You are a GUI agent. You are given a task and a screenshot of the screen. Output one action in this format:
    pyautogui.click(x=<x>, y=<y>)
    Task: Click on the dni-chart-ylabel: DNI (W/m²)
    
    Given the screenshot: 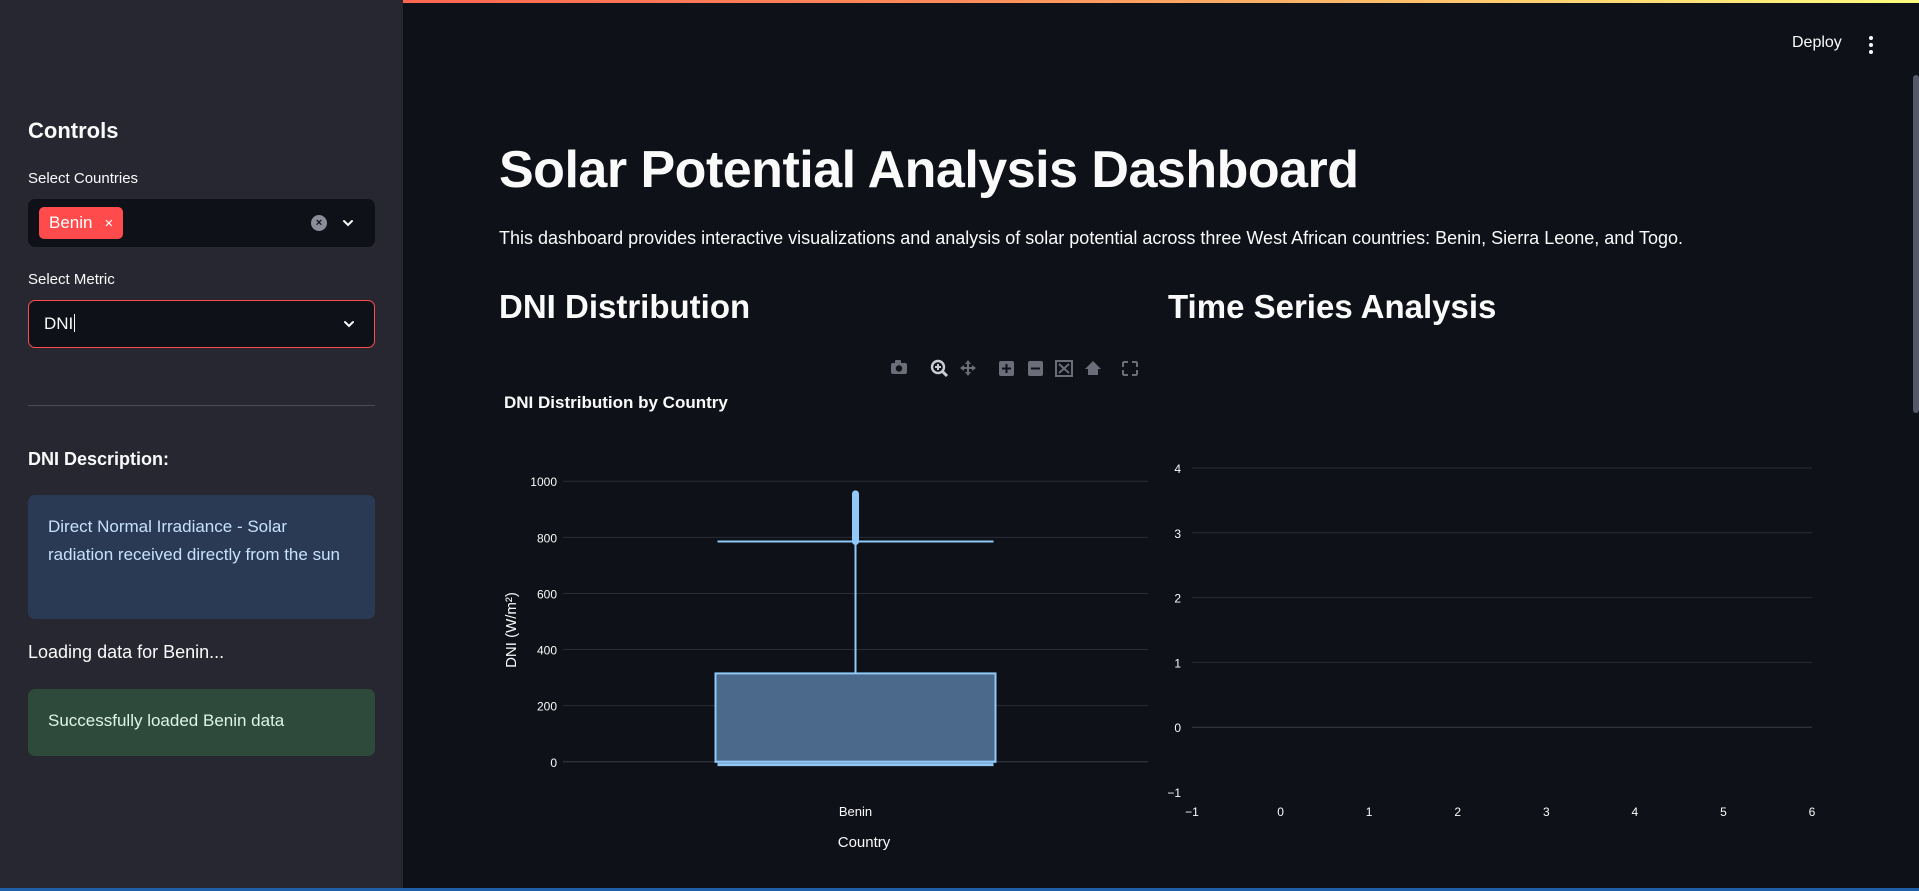 What is the action you would take?
    pyautogui.click(x=511, y=630)
    